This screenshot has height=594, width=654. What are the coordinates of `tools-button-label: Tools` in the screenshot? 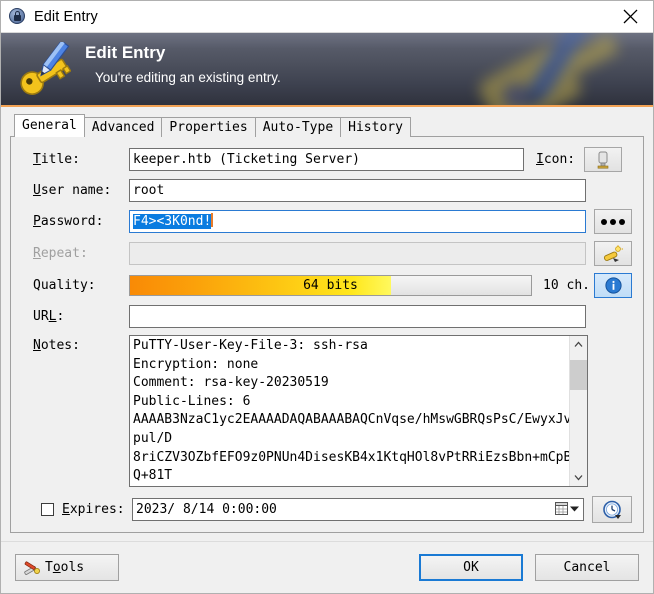 It's located at (65, 567).